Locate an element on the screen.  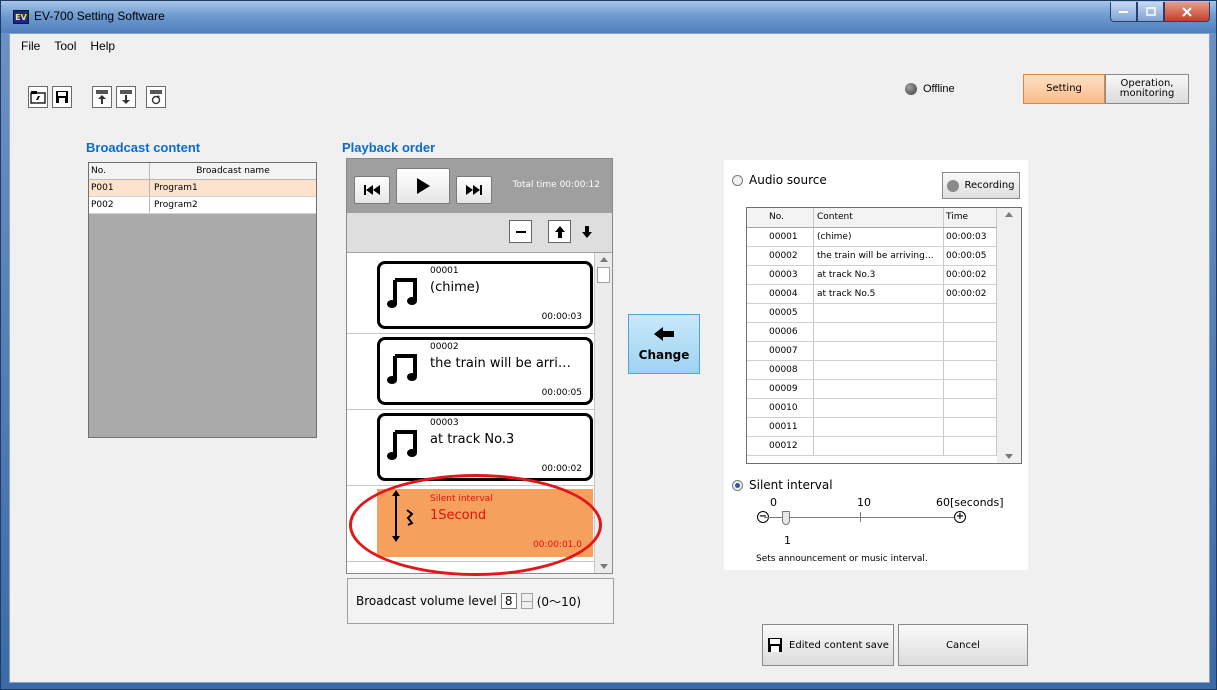
scroll-thumb is located at coordinates (603, 275).